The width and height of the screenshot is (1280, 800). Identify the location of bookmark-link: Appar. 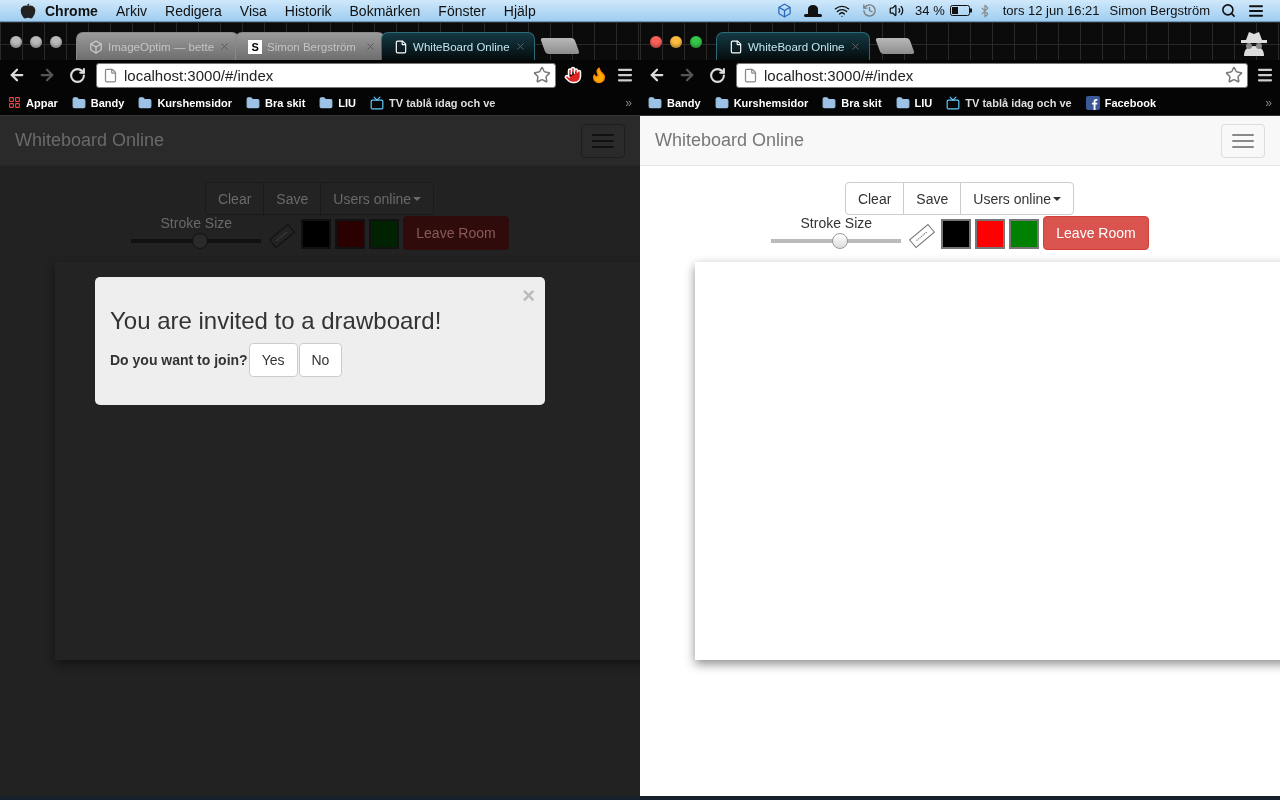
(42, 102).